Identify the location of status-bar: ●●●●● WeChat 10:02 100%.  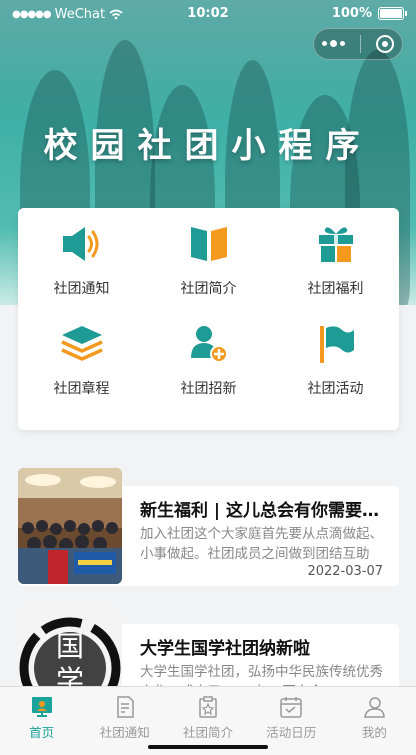
(208, 15).